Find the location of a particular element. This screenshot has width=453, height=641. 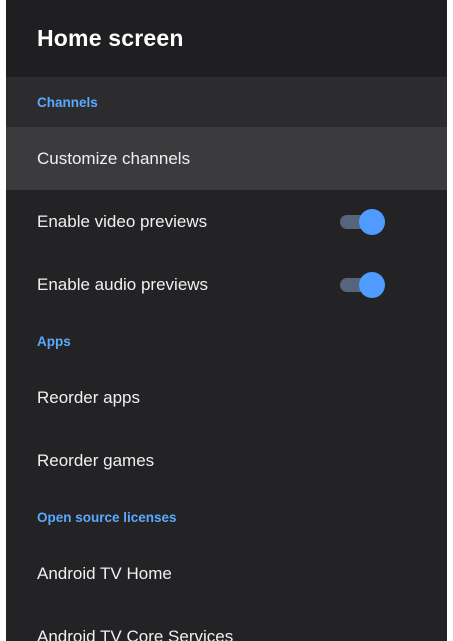

customize-channels-item: Customize channels is located at coordinates (226, 158).